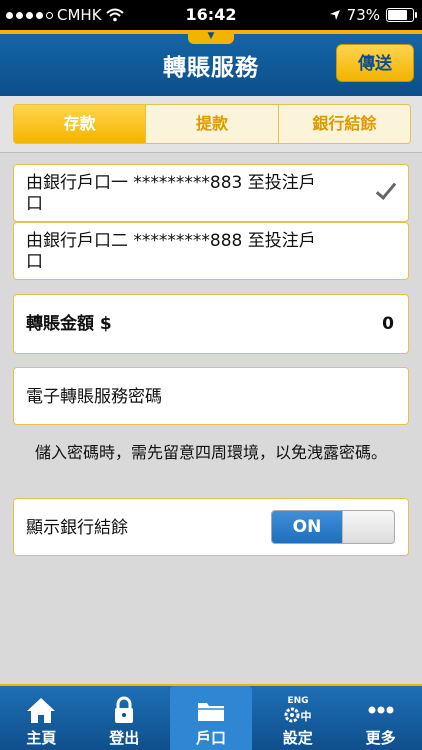  What do you see at coordinates (41, 710) in the screenshot?
I see `home-icon` at bounding box center [41, 710].